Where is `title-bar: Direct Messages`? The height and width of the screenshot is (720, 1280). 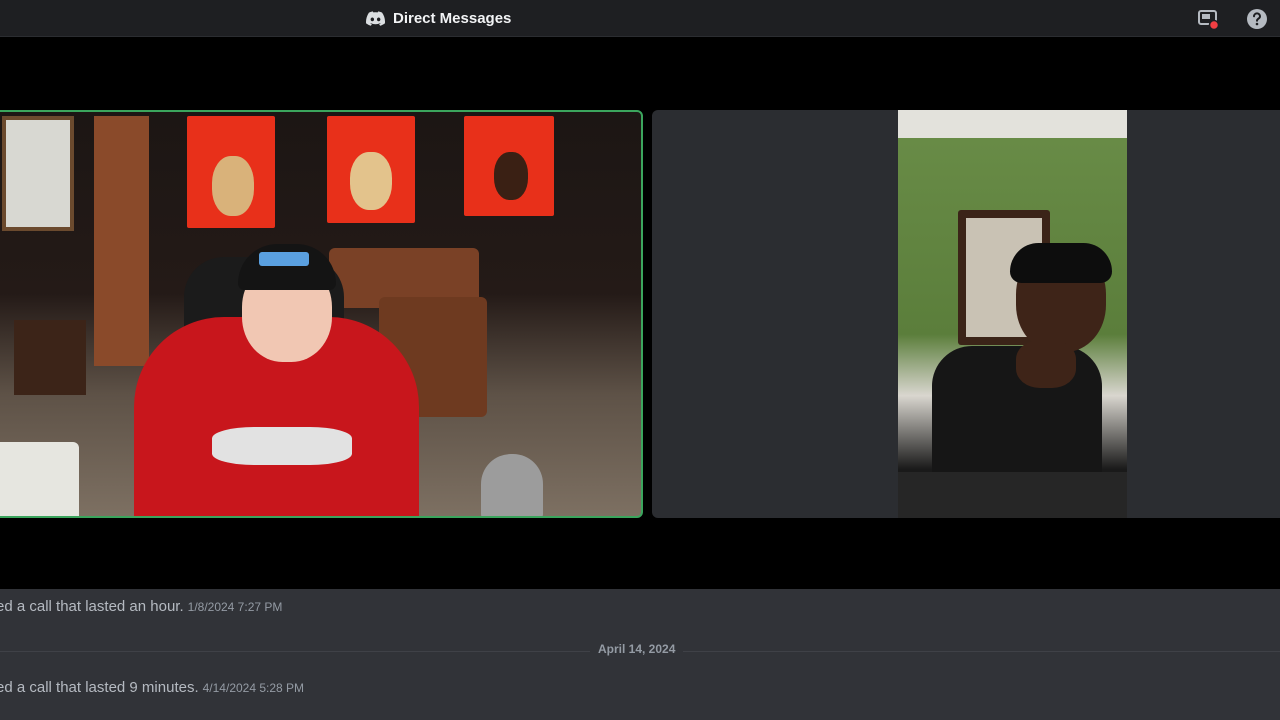 title-bar: Direct Messages is located at coordinates (640, 18).